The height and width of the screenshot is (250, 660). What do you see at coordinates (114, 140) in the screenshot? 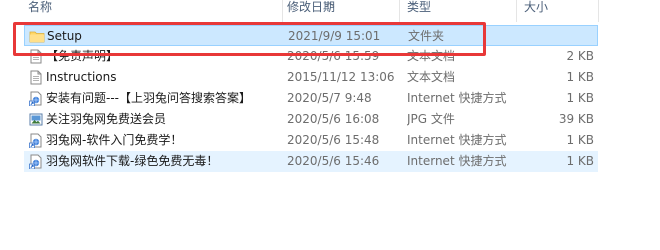
I see `file-name: 羽兔网-软件入门免费学！` at bounding box center [114, 140].